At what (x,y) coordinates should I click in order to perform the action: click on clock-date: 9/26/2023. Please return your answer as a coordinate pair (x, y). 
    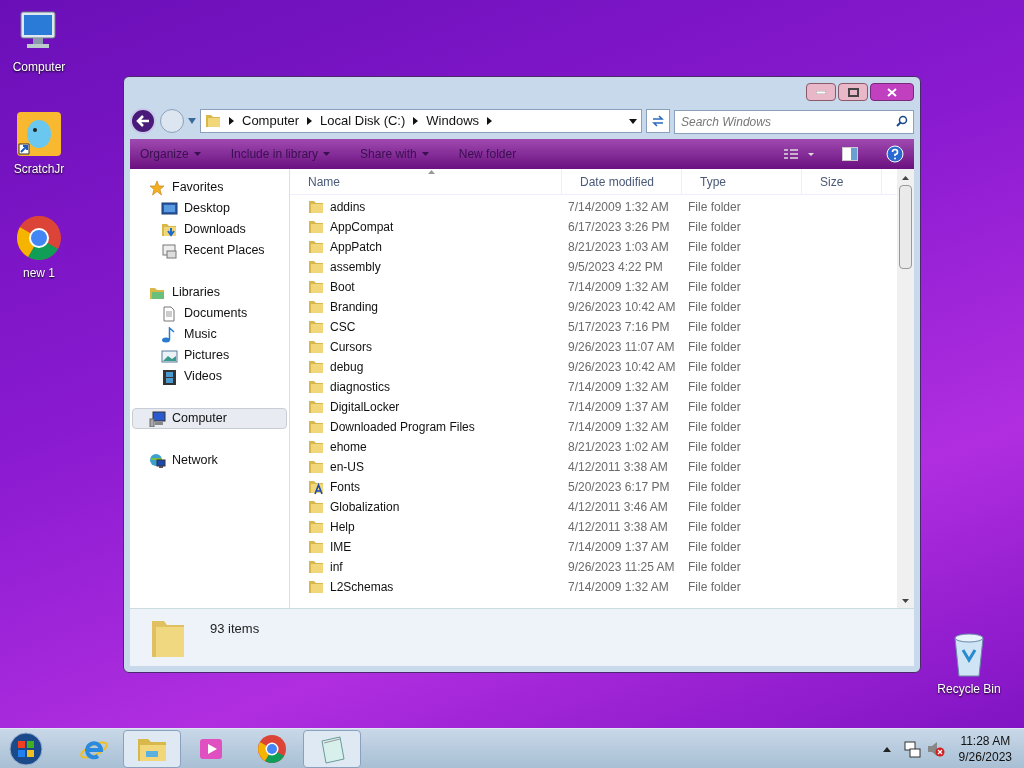
    Looking at the image, I should click on (985, 756).